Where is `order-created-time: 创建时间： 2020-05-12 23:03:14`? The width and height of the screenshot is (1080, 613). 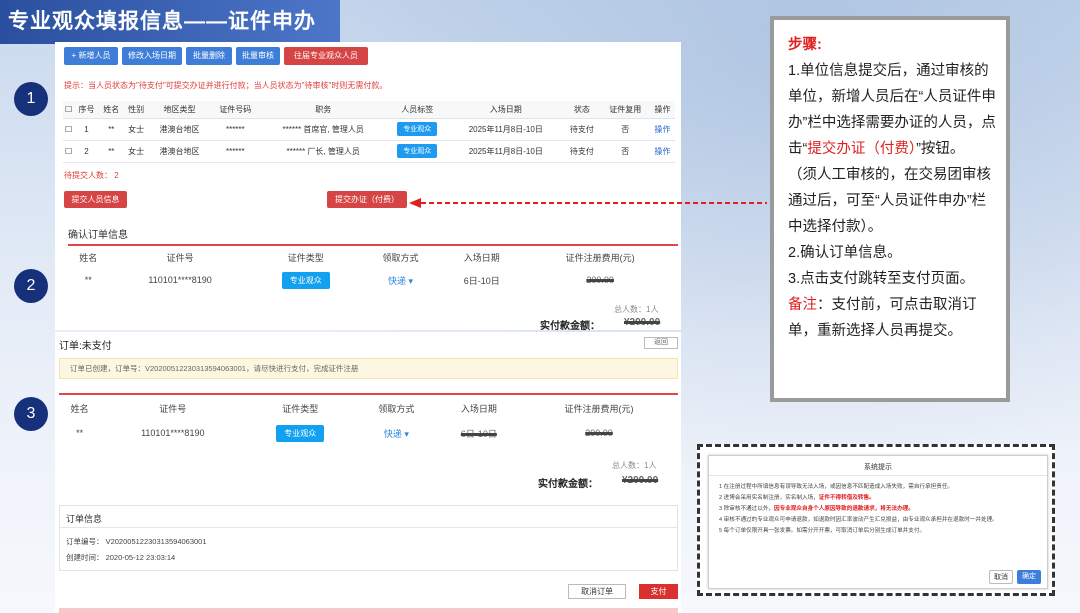 order-created-time: 创建时间： 2020-05-12 23:03:14 is located at coordinates (121, 557).